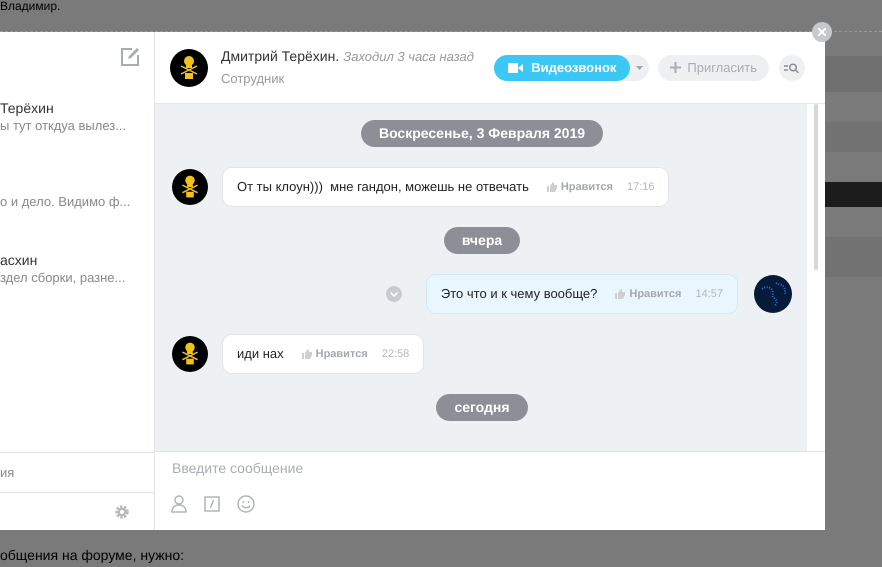  Describe the element at coordinates (562, 67) in the screenshot. I see `video-call-button: Видеозвонок` at that location.